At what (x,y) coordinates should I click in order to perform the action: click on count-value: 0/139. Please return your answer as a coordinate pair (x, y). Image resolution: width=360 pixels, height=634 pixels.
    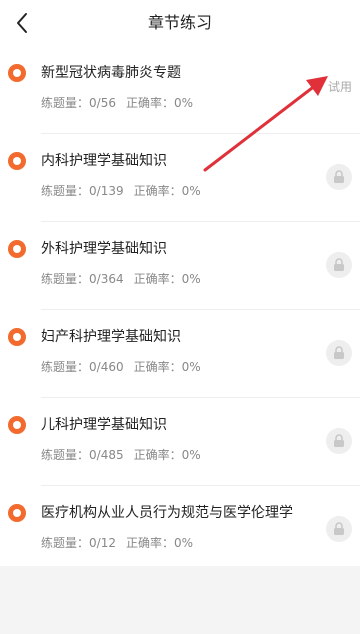
    Looking at the image, I should click on (106, 191).